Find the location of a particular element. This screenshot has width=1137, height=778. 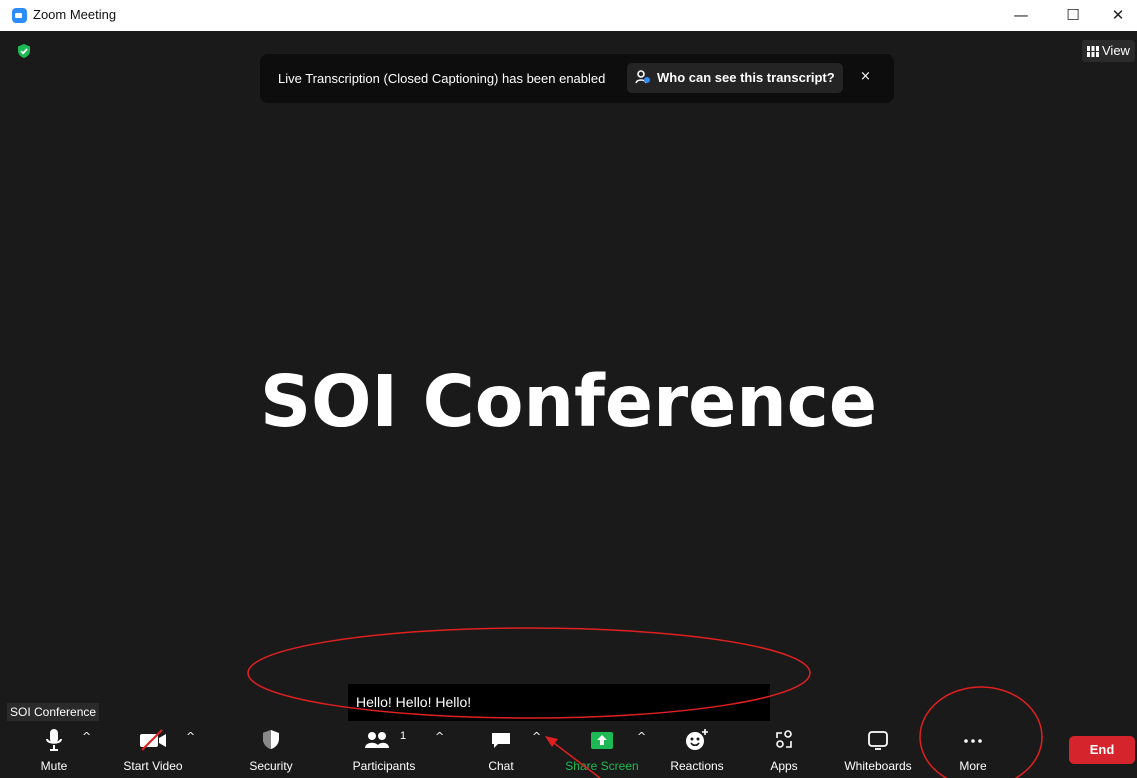

apps-button: Apps is located at coordinates (784, 750).